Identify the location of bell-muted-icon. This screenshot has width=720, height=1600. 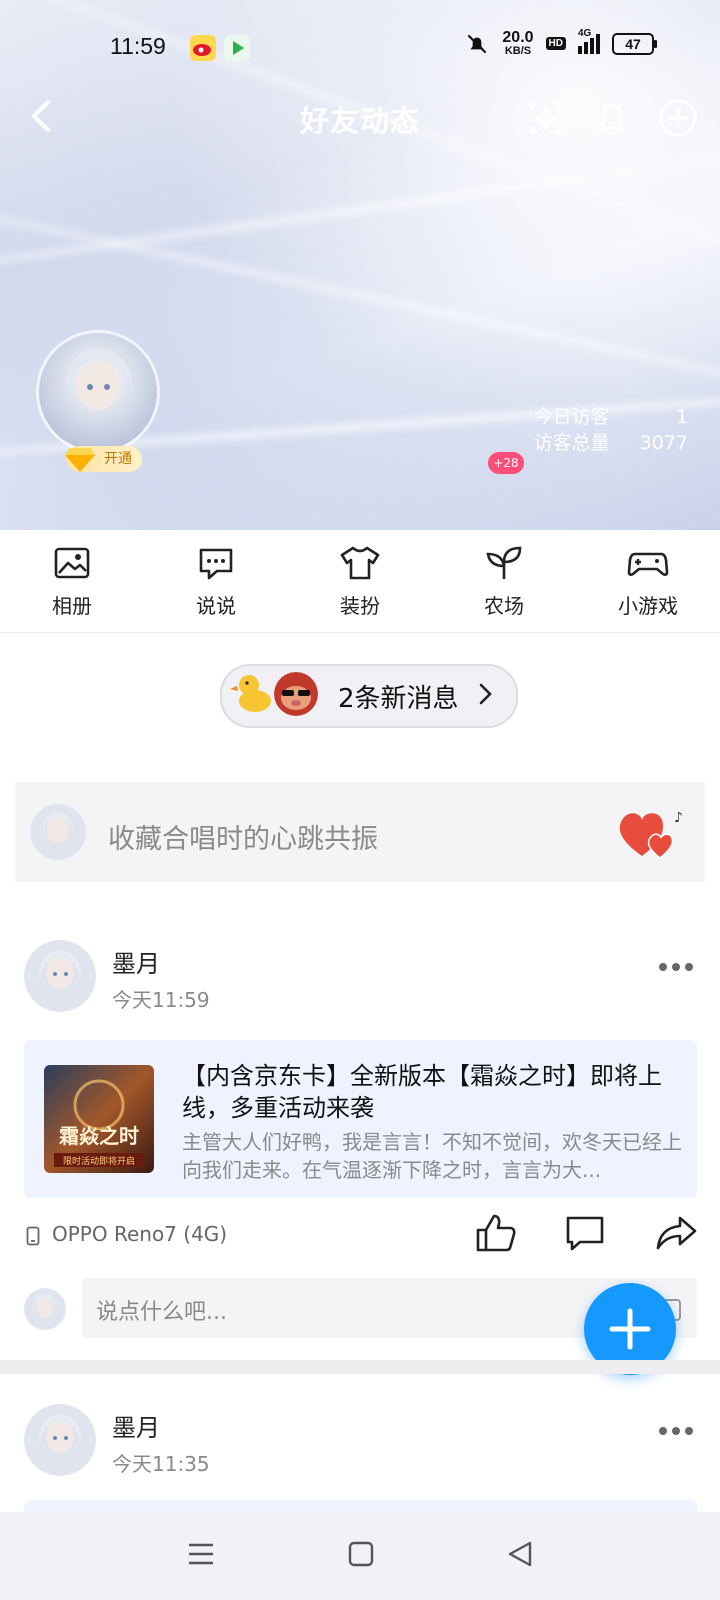
(477, 43).